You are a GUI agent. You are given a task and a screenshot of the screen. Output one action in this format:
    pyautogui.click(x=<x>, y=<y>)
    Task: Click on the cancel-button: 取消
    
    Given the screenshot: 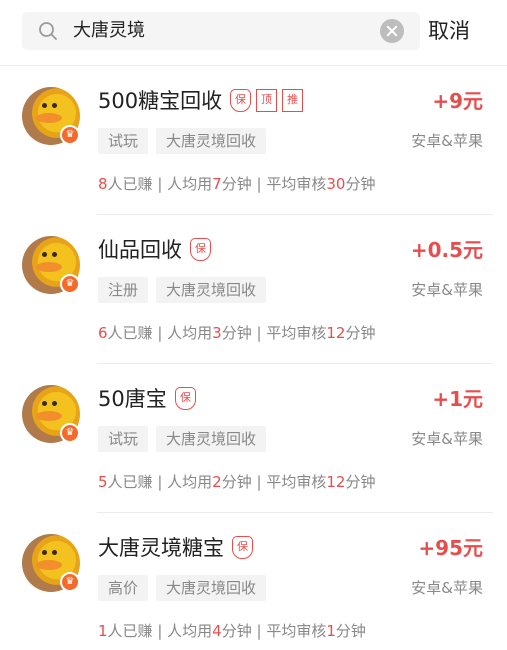 What is the action you would take?
    pyautogui.click(x=449, y=31)
    